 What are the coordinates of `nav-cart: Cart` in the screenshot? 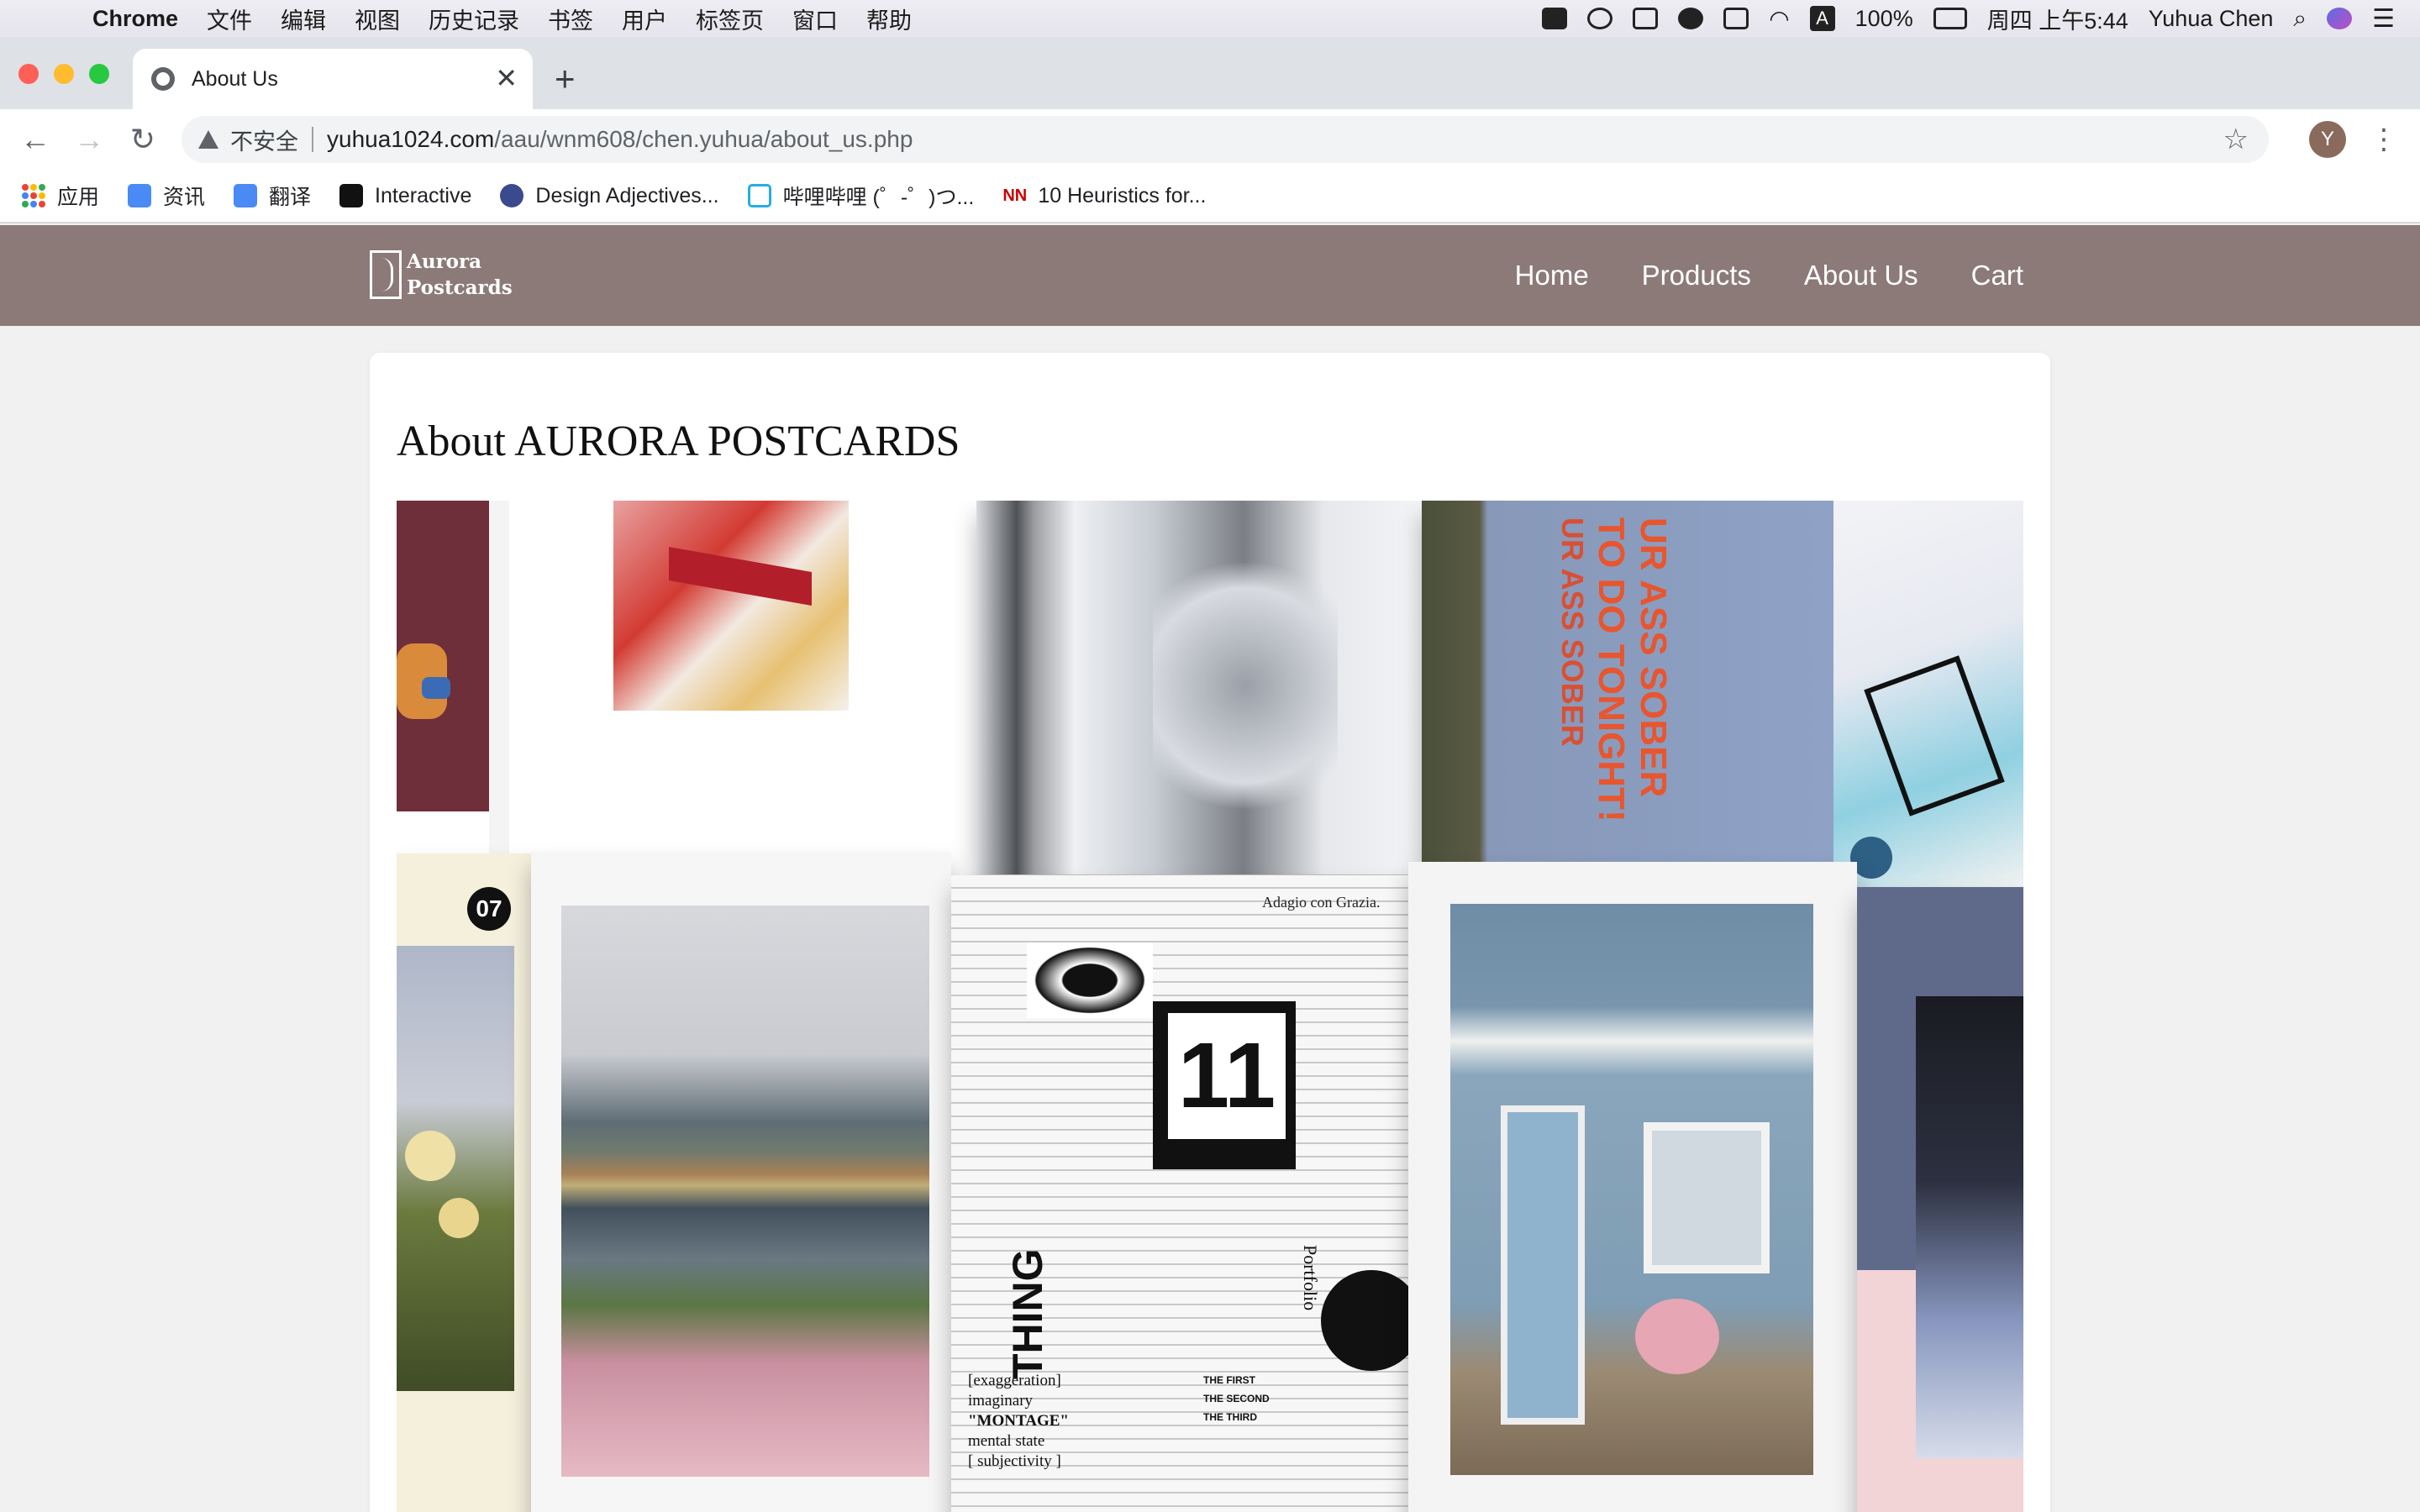 It's located at (1997, 275).